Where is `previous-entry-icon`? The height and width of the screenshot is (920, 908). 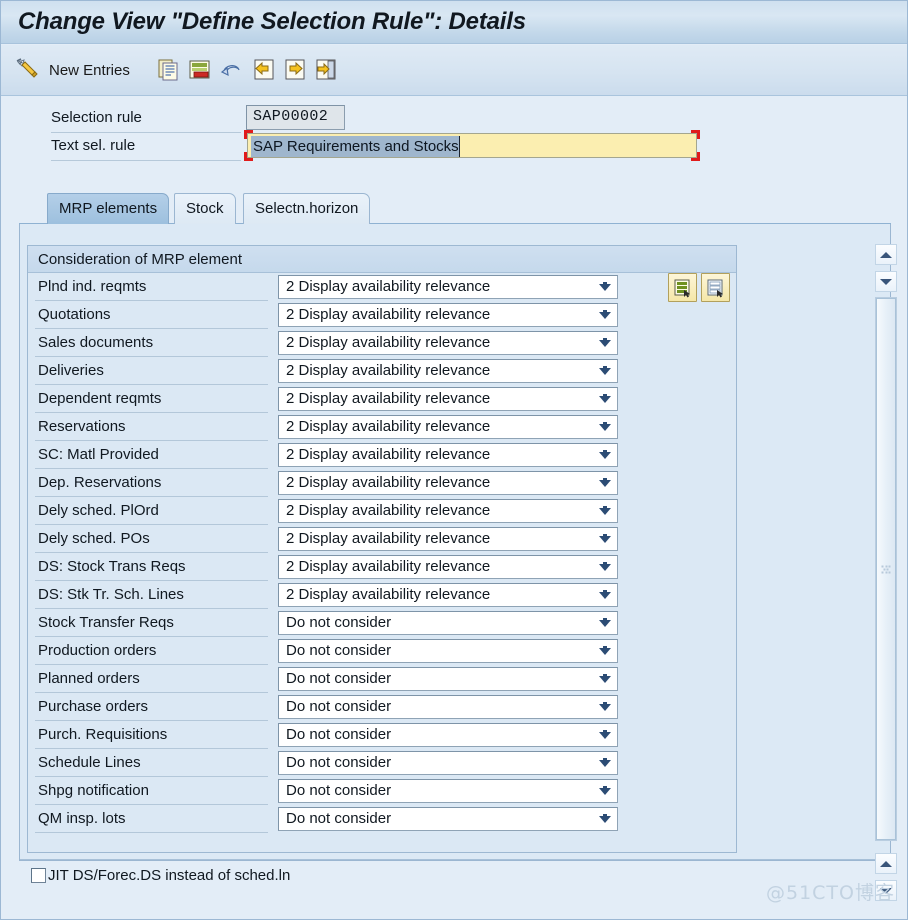 previous-entry-icon is located at coordinates (264, 70).